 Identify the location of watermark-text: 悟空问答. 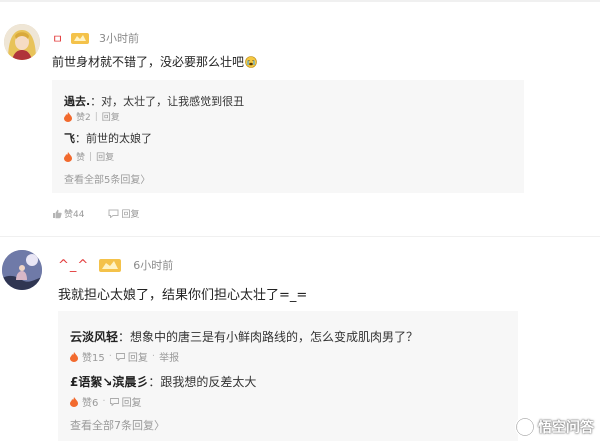
(566, 428).